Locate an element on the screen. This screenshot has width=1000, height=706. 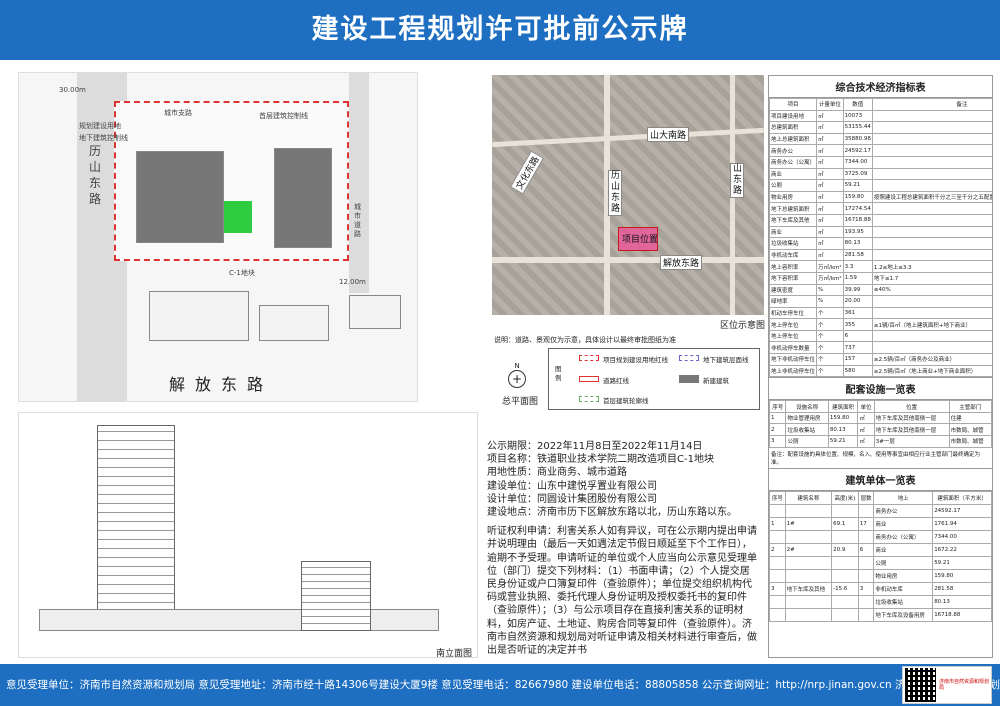
table-cell: 69.1 is located at coordinates (845, 523).